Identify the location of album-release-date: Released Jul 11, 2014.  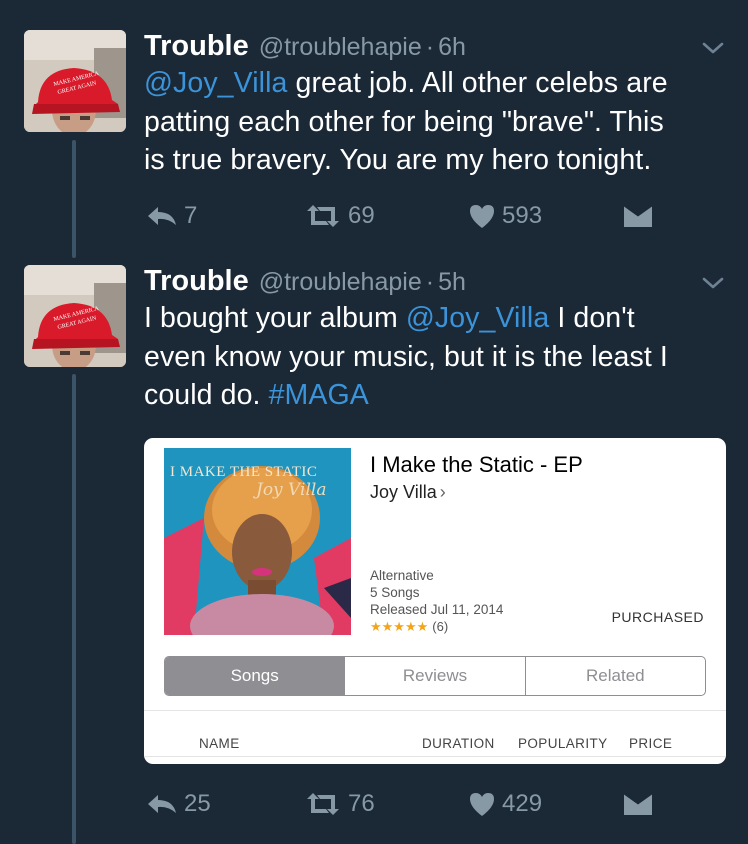
(437, 609).